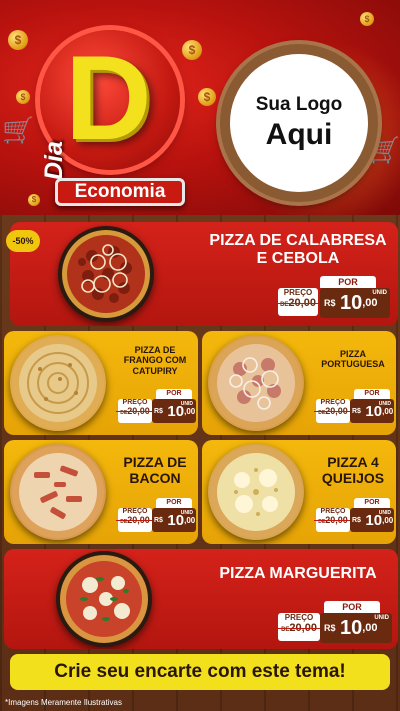  I want to click on title-line: FRANGO COM, so click(155, 360).